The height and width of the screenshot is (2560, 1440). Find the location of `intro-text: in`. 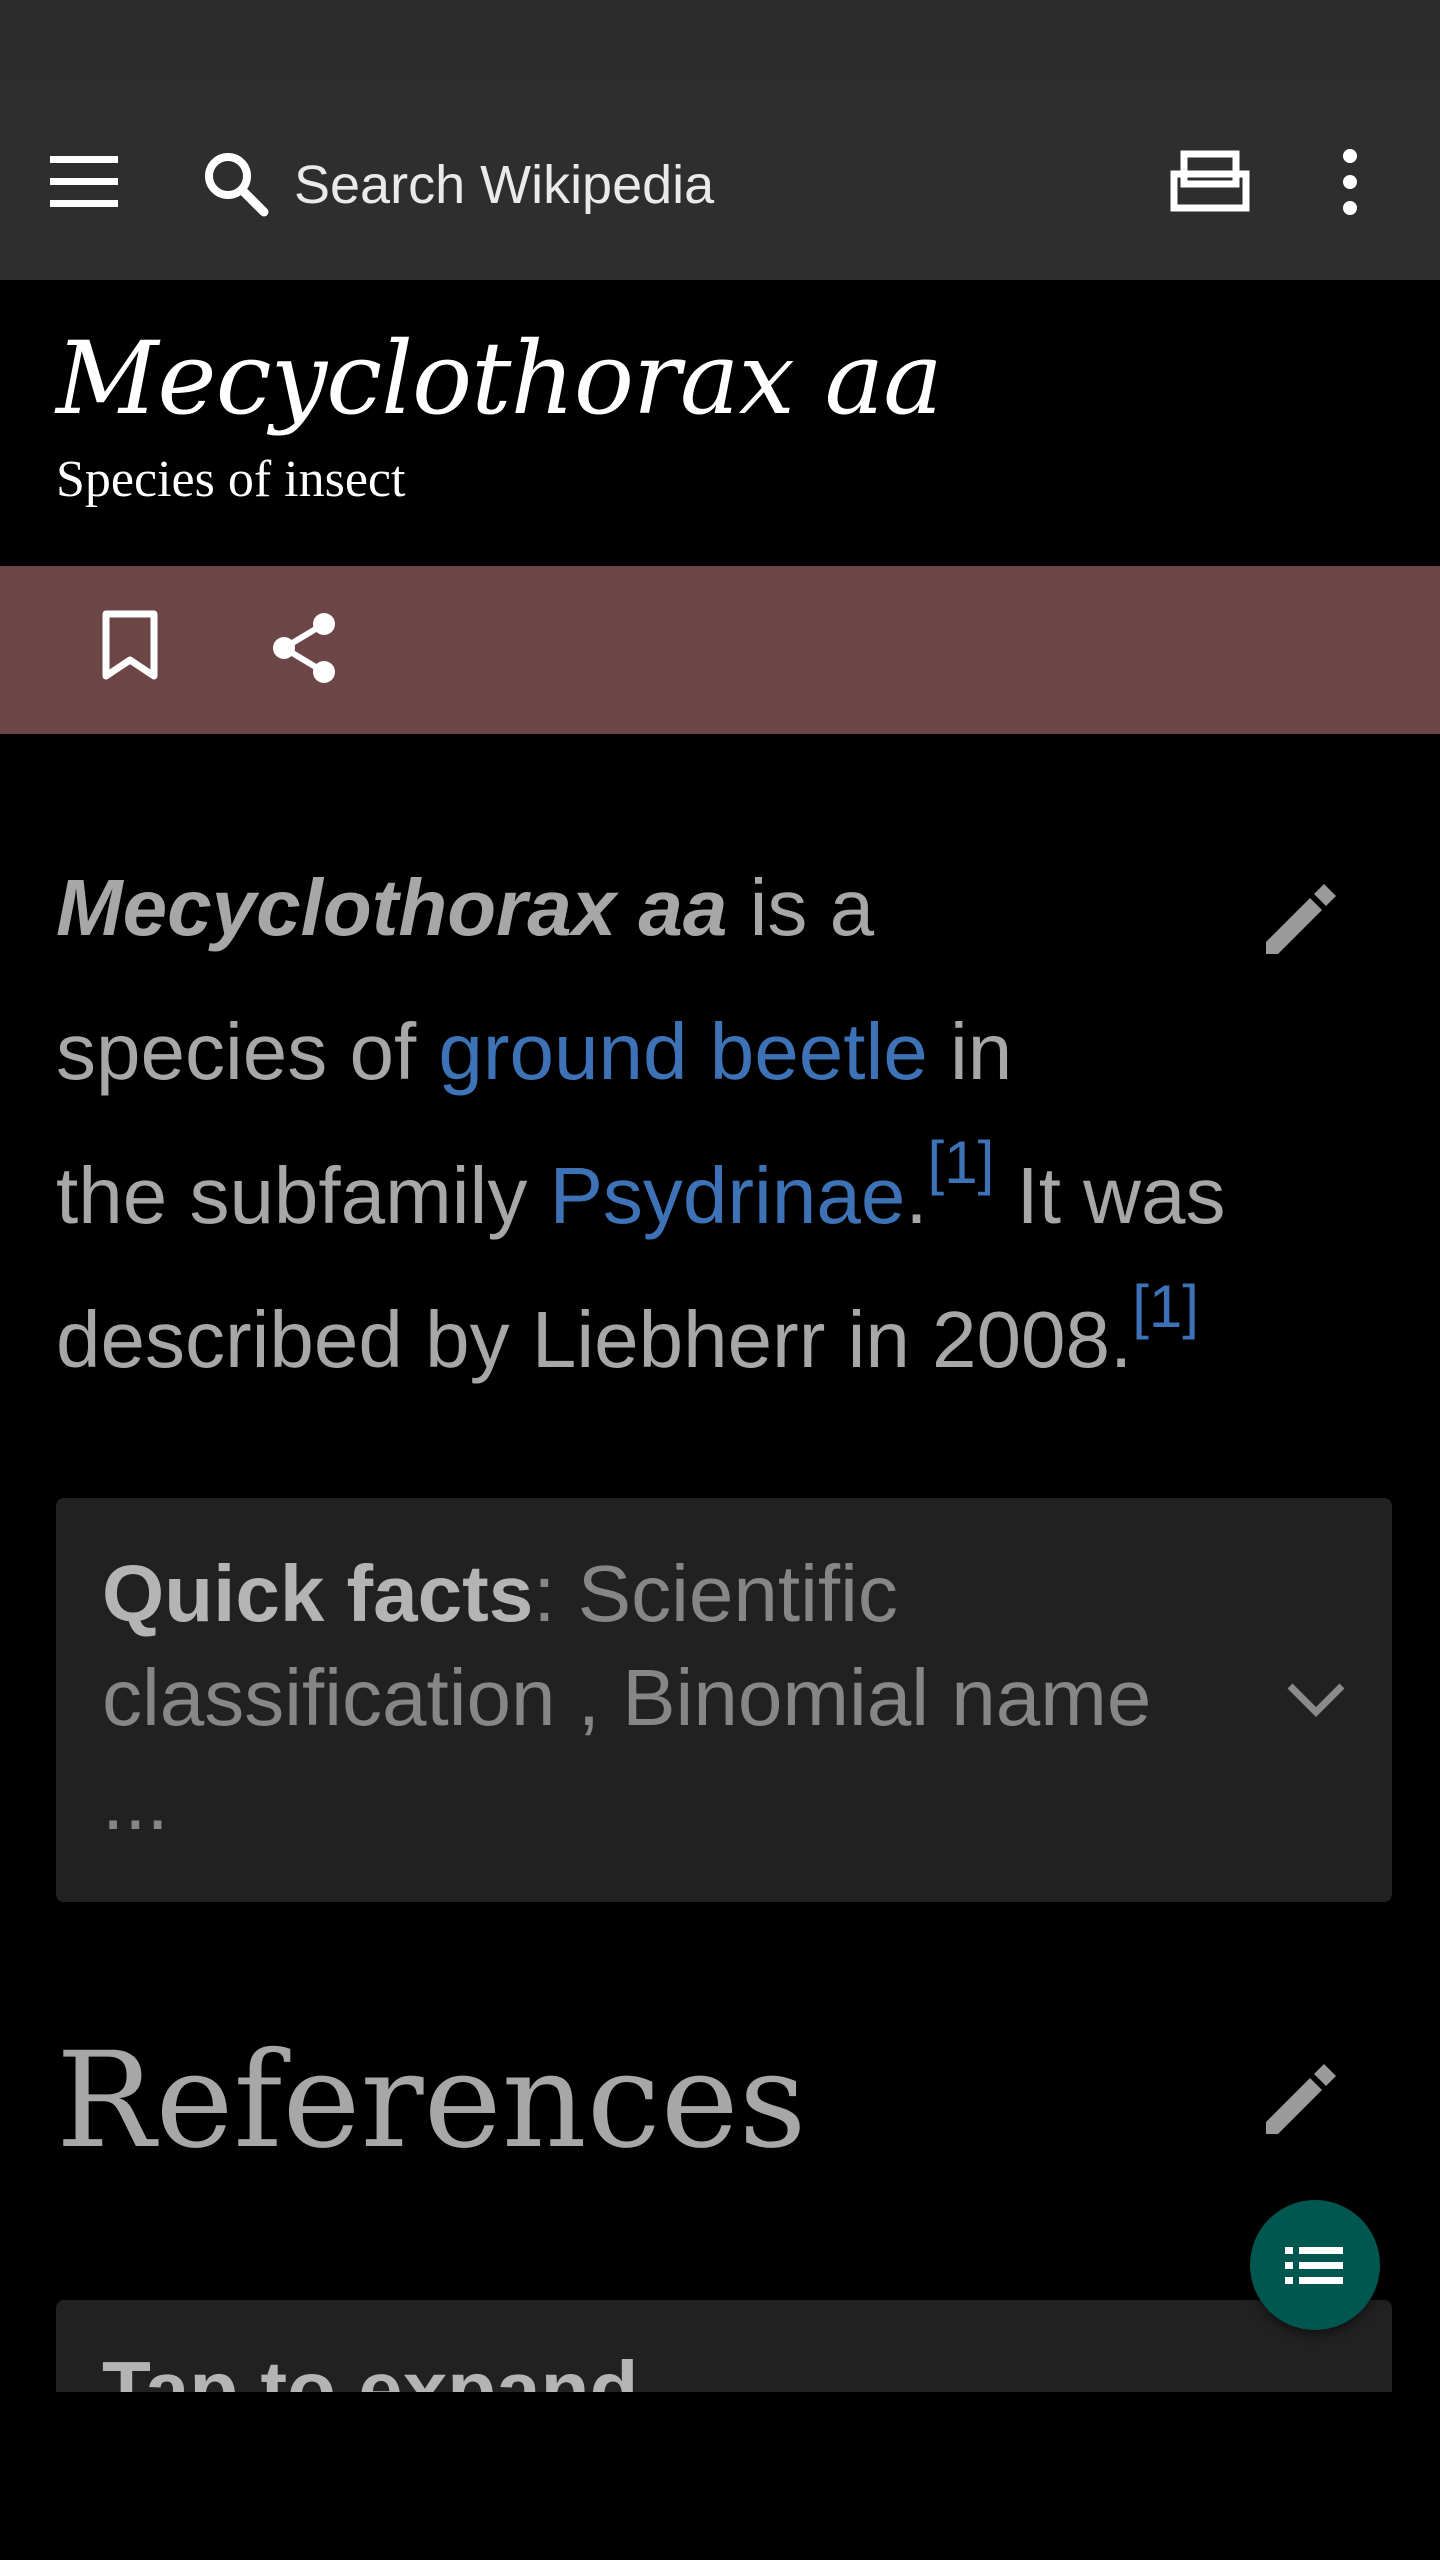

intro-text: in is located at coordinates (970, 1051).